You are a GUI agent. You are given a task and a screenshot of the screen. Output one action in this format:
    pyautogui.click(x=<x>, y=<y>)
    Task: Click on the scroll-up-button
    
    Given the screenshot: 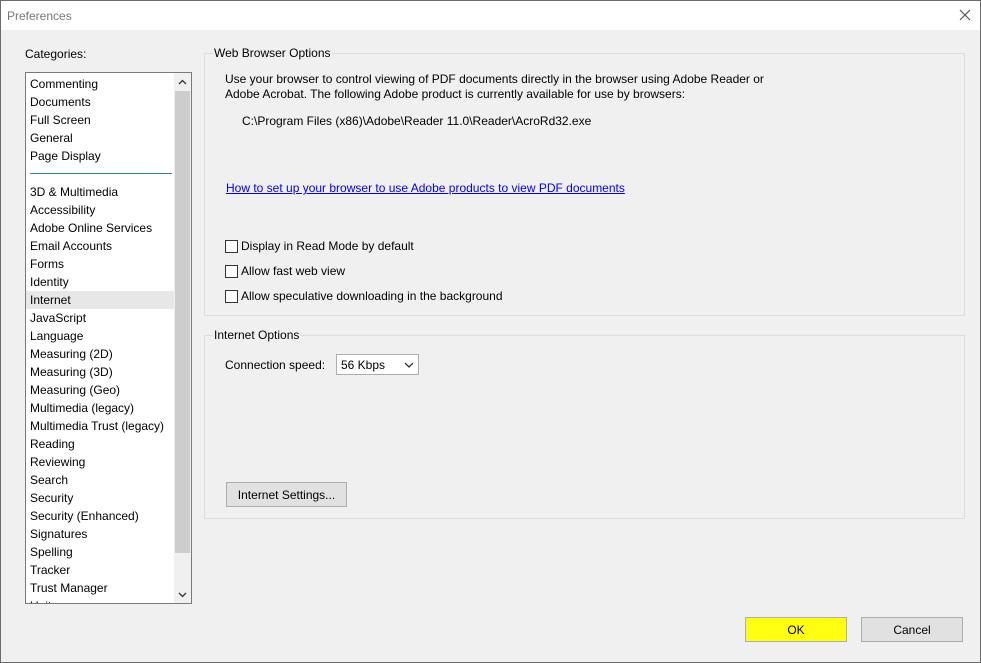 What is the action you would take?
    pyautogui.click(x=182, y=81)
    